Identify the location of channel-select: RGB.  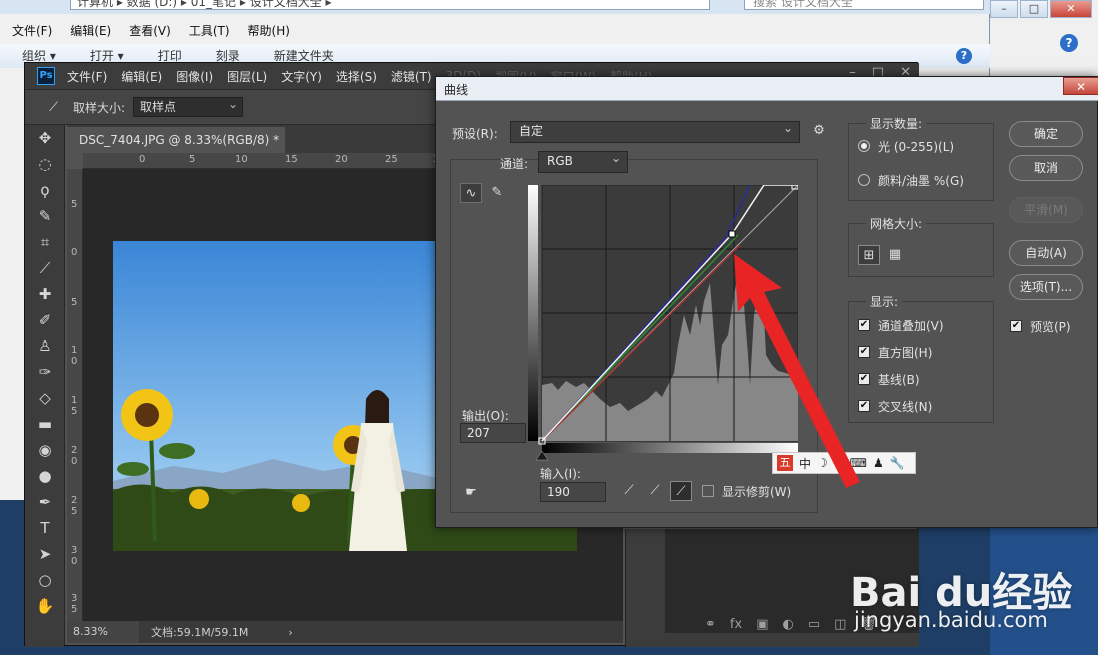
(583, 161).